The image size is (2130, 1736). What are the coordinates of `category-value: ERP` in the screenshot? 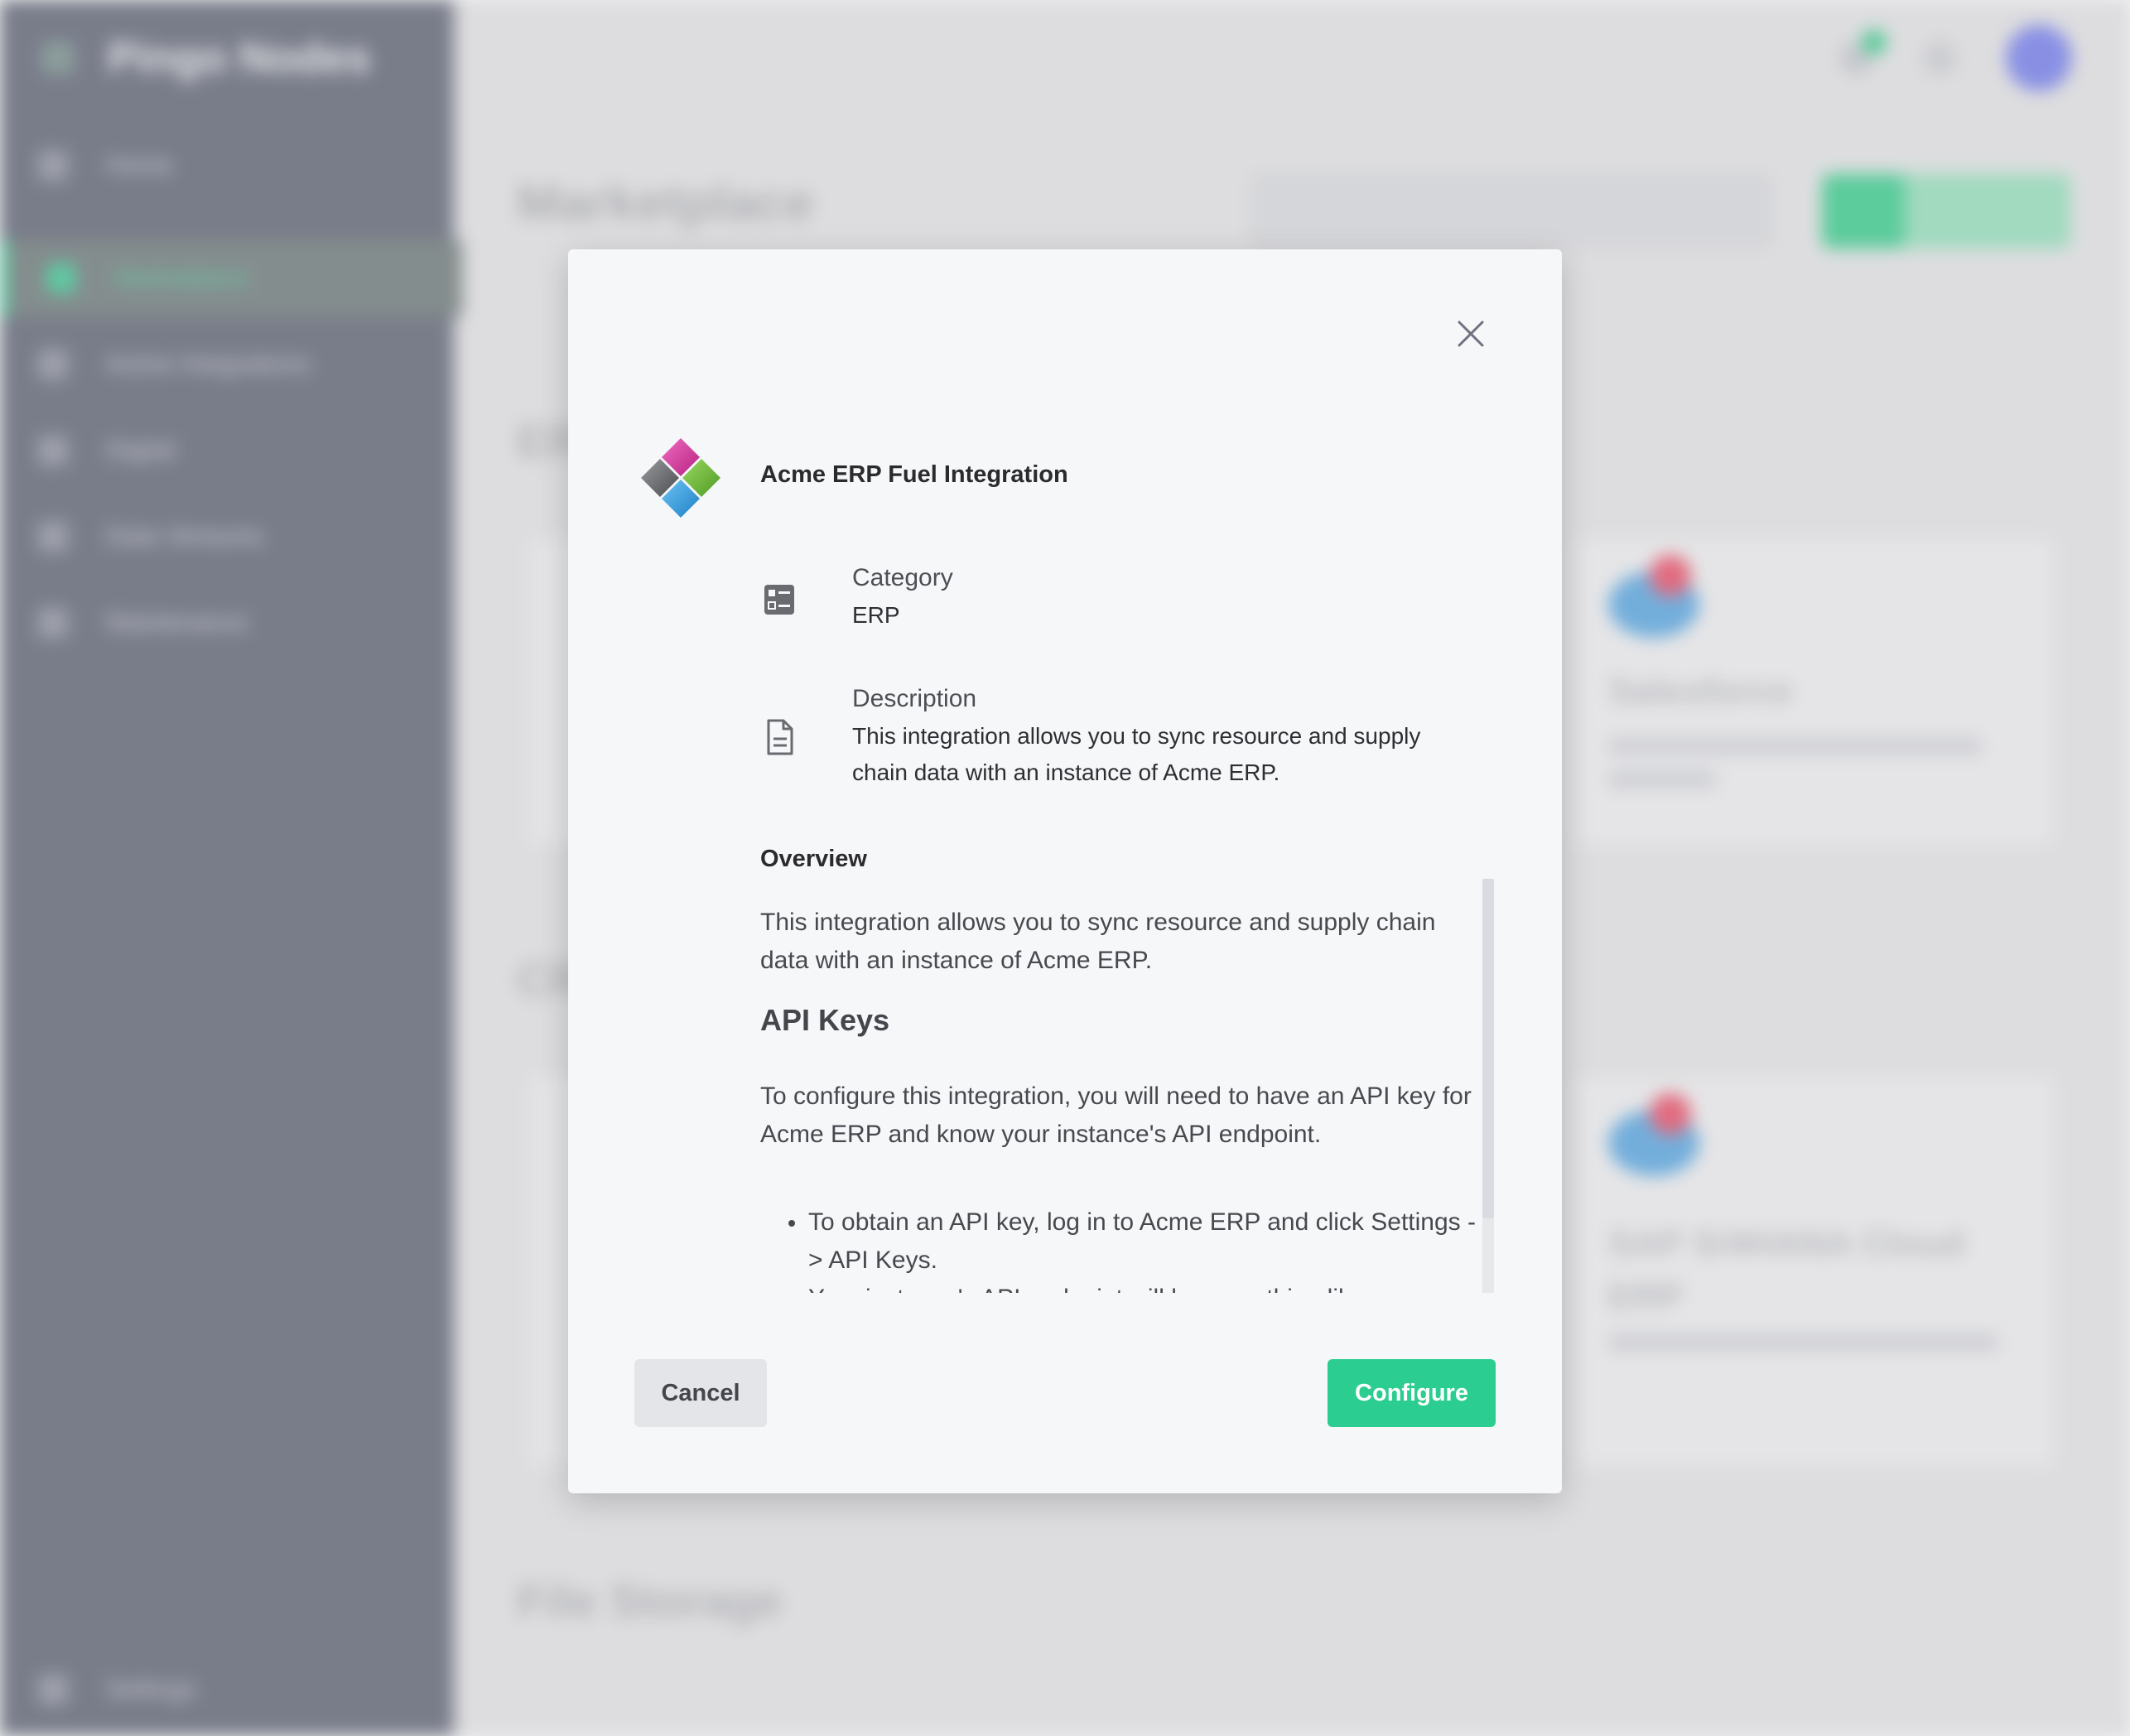 It's located at (876, 615).